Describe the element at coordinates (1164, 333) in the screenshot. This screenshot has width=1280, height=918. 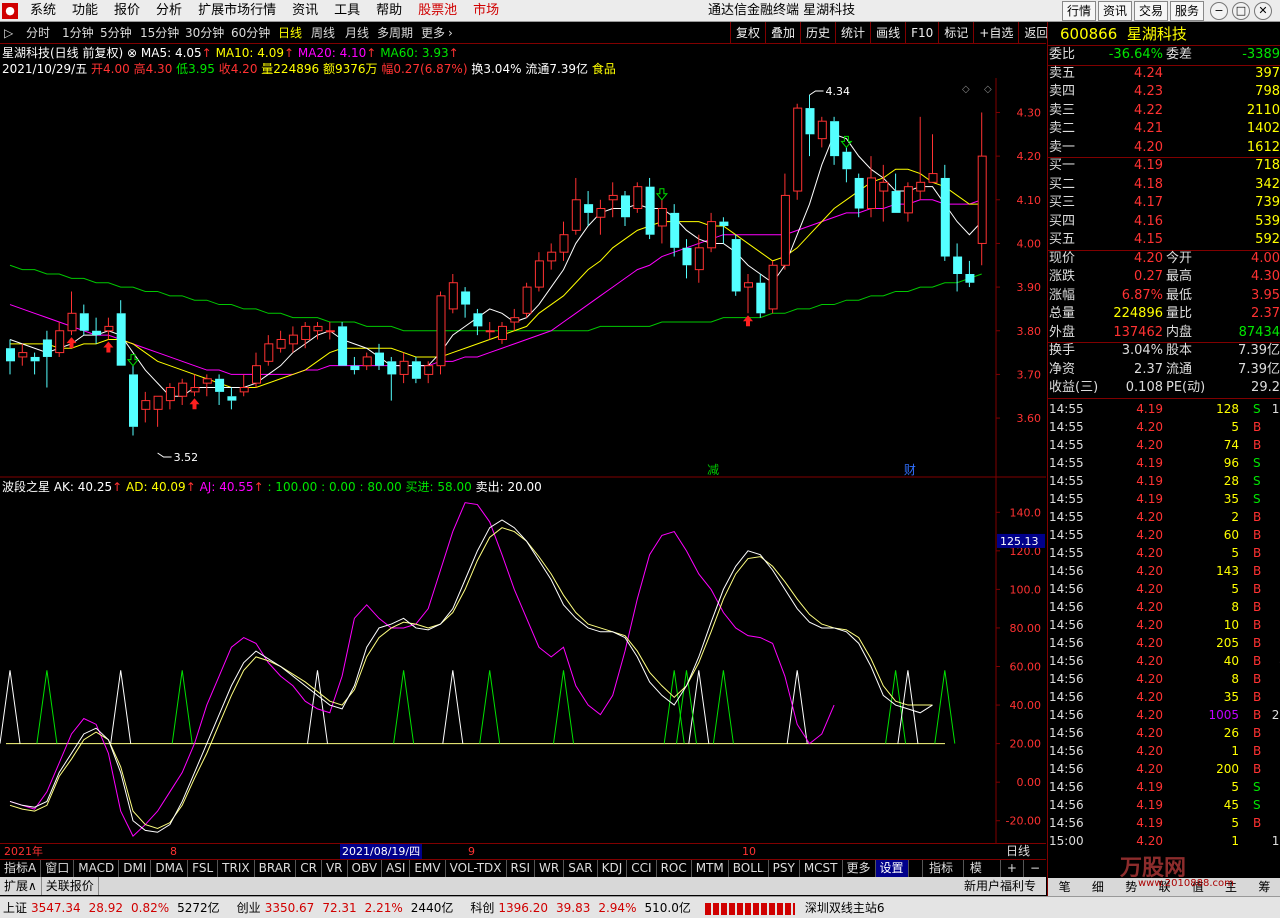
I see `stats-row: 外盘 137462 内盘 87434` at that location.